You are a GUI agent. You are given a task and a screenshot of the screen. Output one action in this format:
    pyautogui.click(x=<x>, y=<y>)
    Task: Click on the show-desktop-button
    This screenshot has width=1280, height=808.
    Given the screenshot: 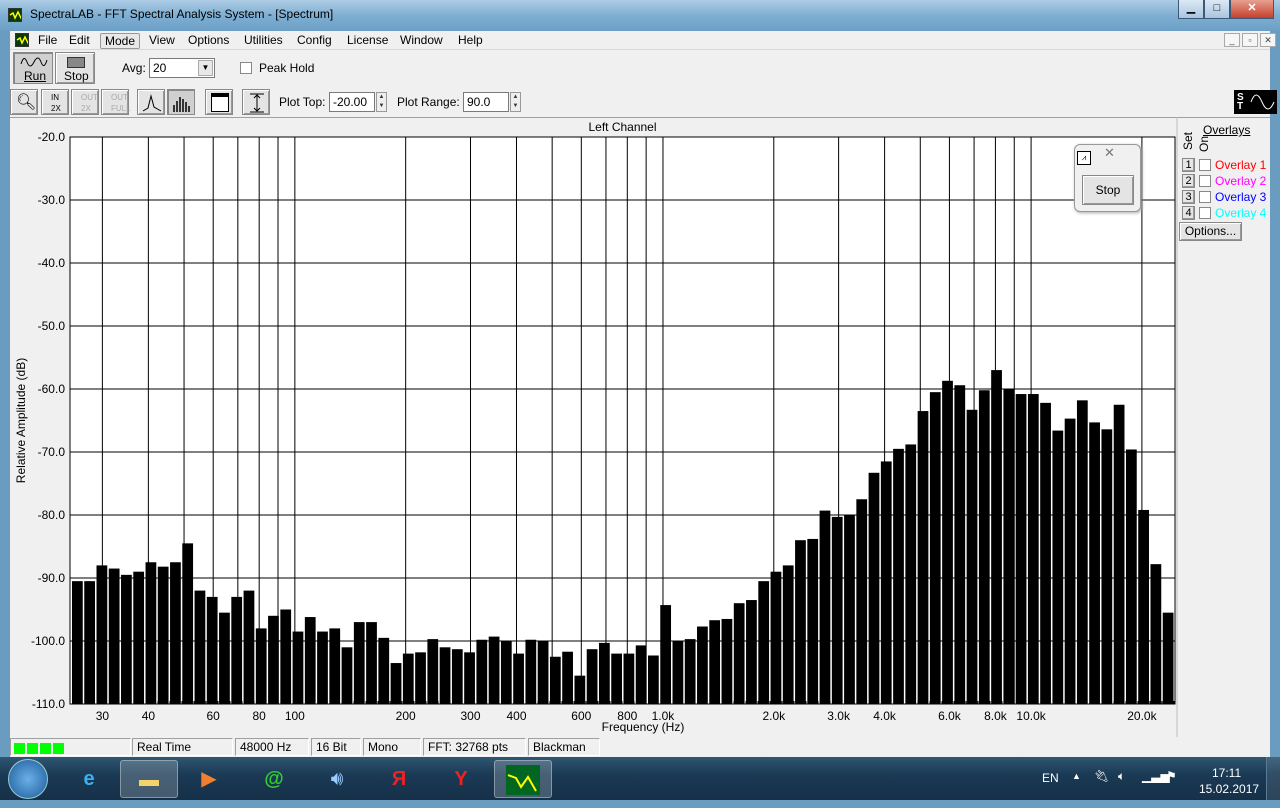 What is the action you would take?
    pyautogui.click(x=1273, y=778)
    